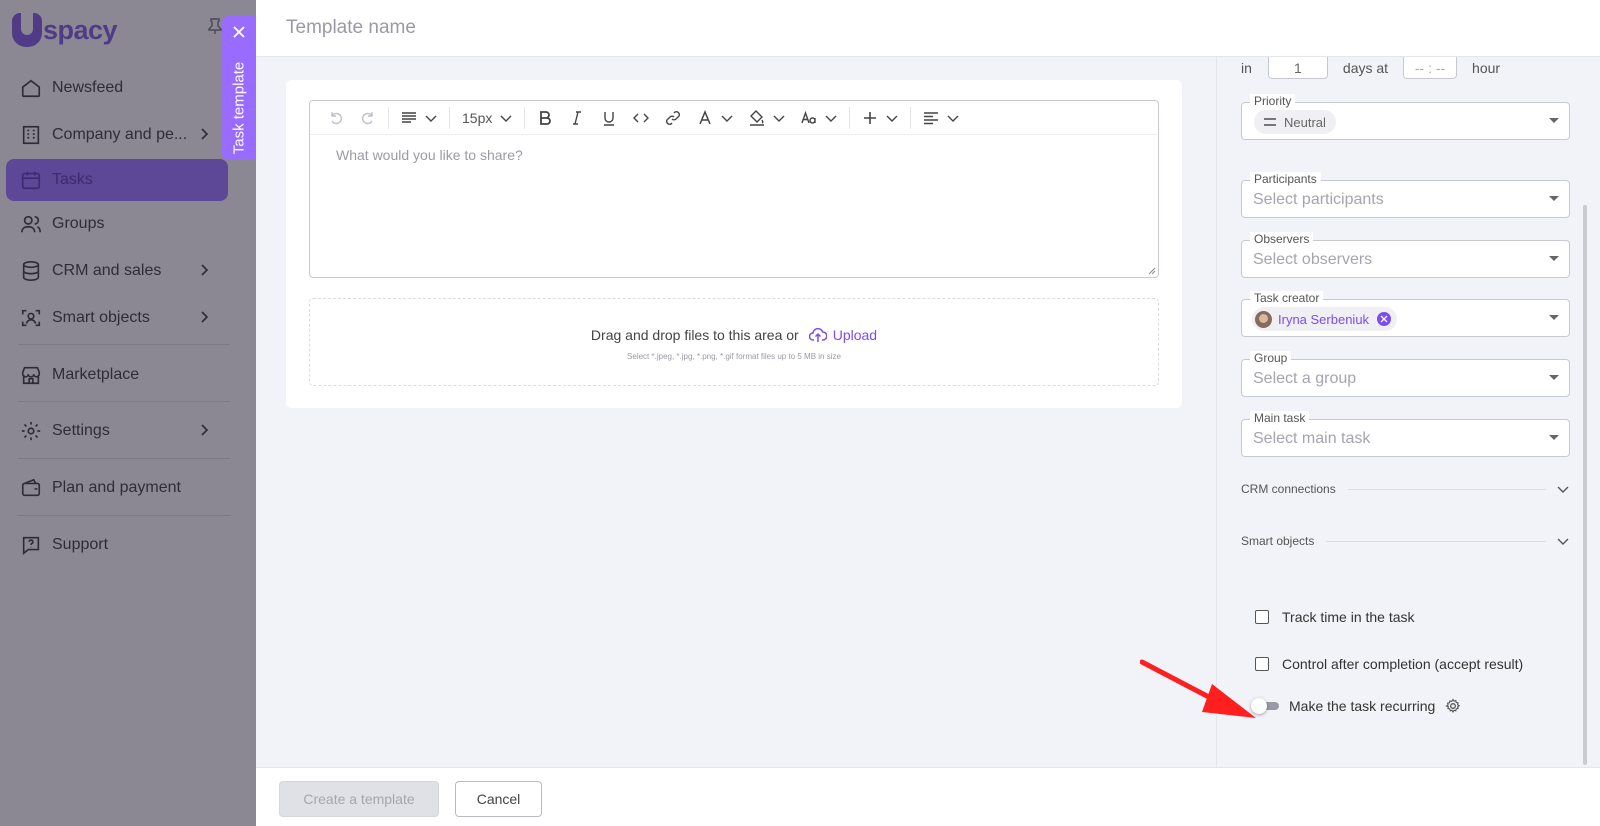  I want to click on pin-icon, so click(215, 26).